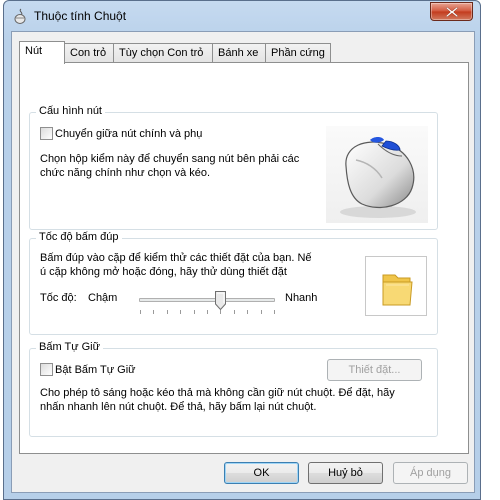 This screenshot has height=500, width=500. I want to click on fast-label: Nhanh, so click(301, 298).